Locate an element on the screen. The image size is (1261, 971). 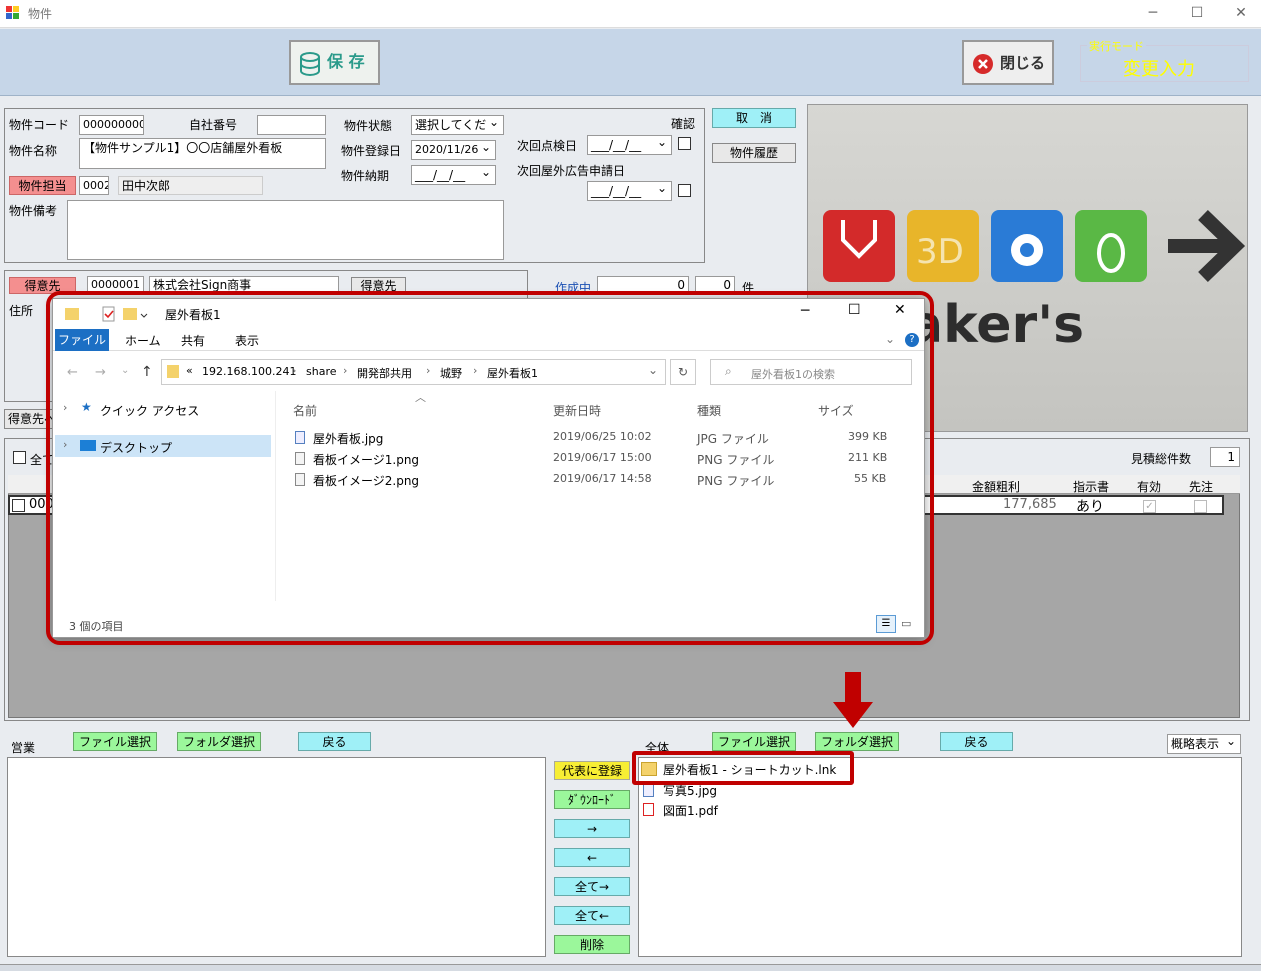
sales-label: 営業 is located at coordinates (23, 748).